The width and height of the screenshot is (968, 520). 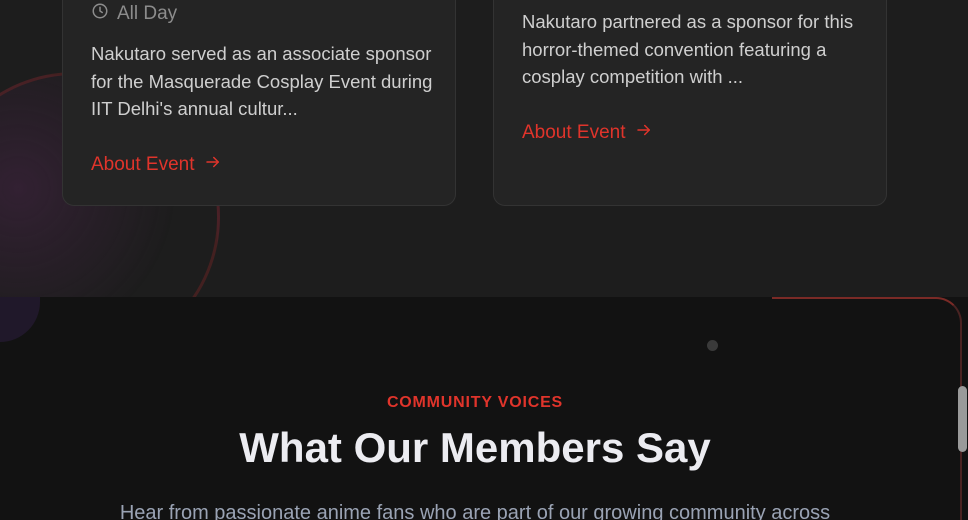 I want to click on page-scrollbar, so click(x=962, y=419).